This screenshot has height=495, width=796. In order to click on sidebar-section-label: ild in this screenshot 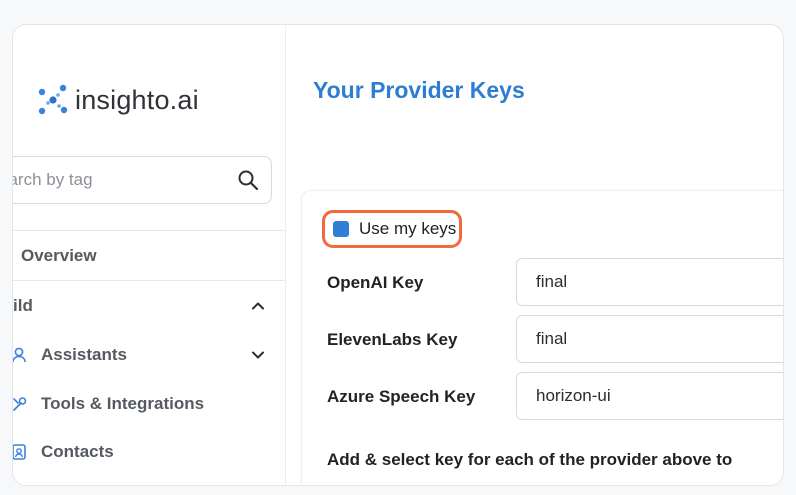, I will do `click(23, 305)`.